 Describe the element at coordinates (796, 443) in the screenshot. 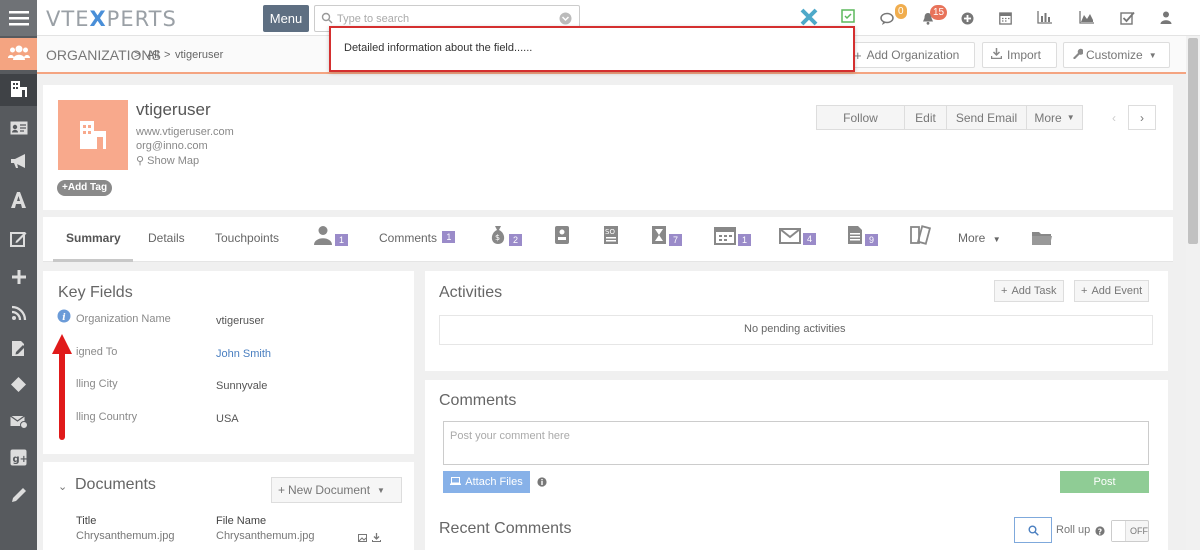

I see `comment-textarea: Post your comment here` at that location.